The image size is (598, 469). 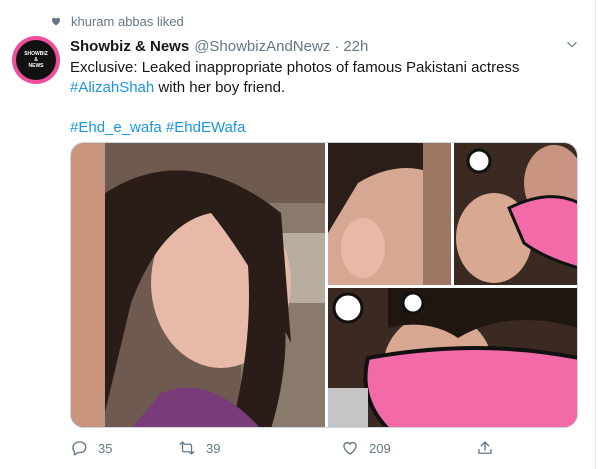 I want to click on hashtag-alizahshah: #AlizahShah, so click(x=112, y=87).